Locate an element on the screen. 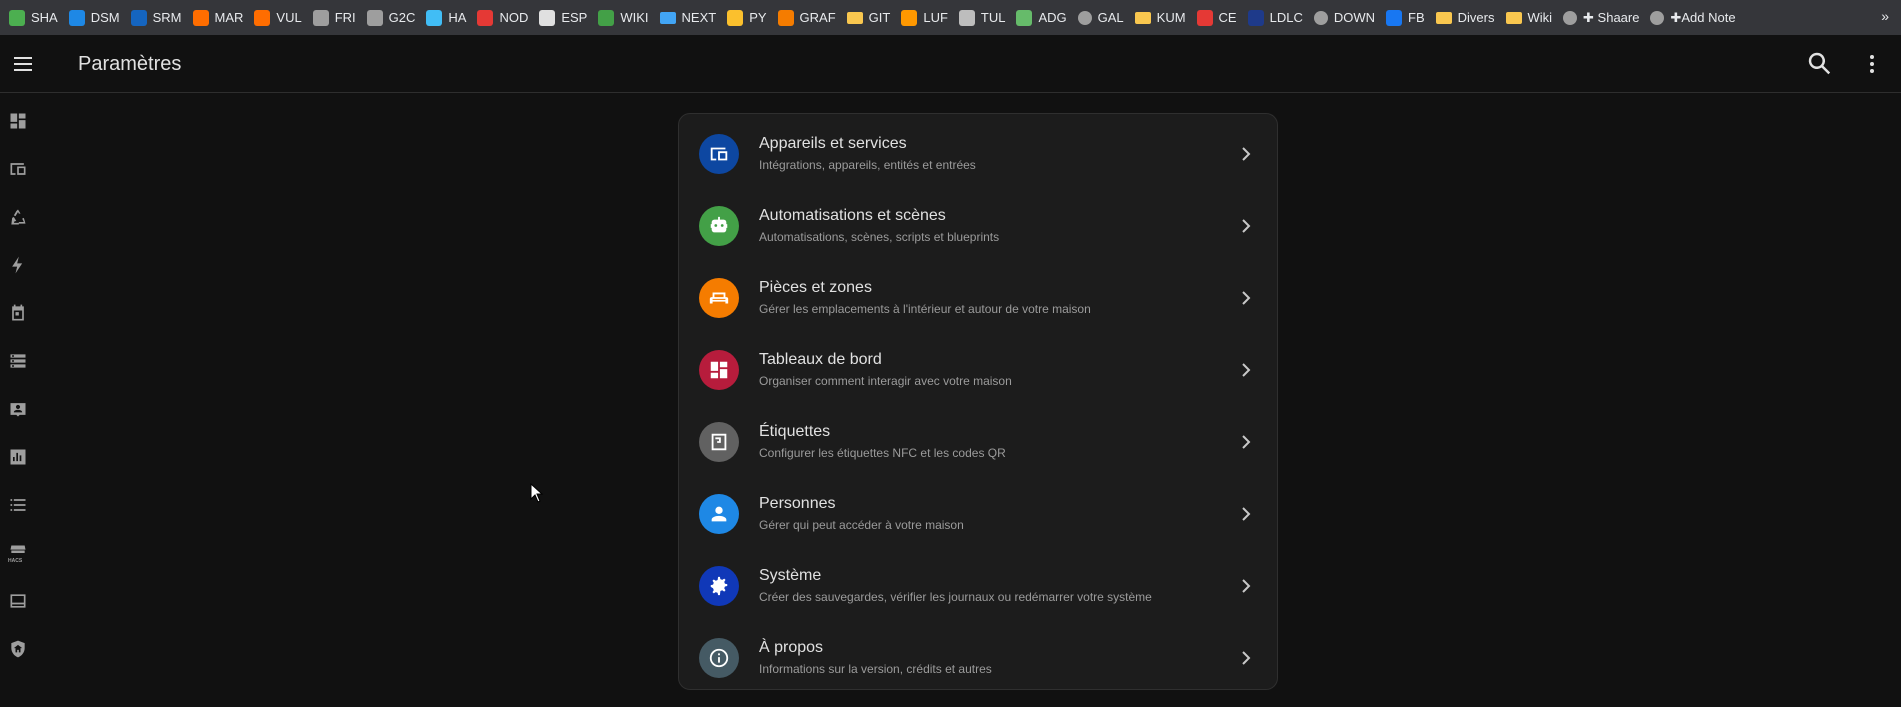 Image resolution: width=1901 pixels, height=707 pixels. bookmark-wiki: WIKI is located at coordinates (623, 18).